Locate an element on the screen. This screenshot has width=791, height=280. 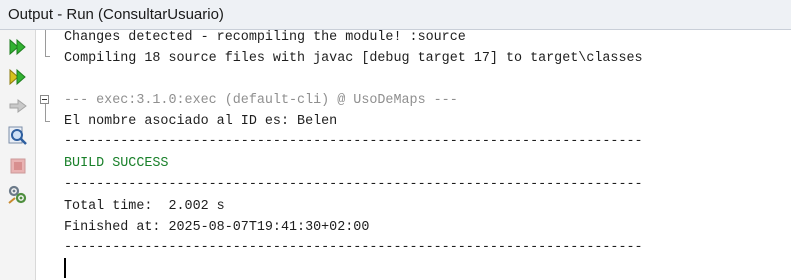
tools-button is located at coordinates (18, 195).